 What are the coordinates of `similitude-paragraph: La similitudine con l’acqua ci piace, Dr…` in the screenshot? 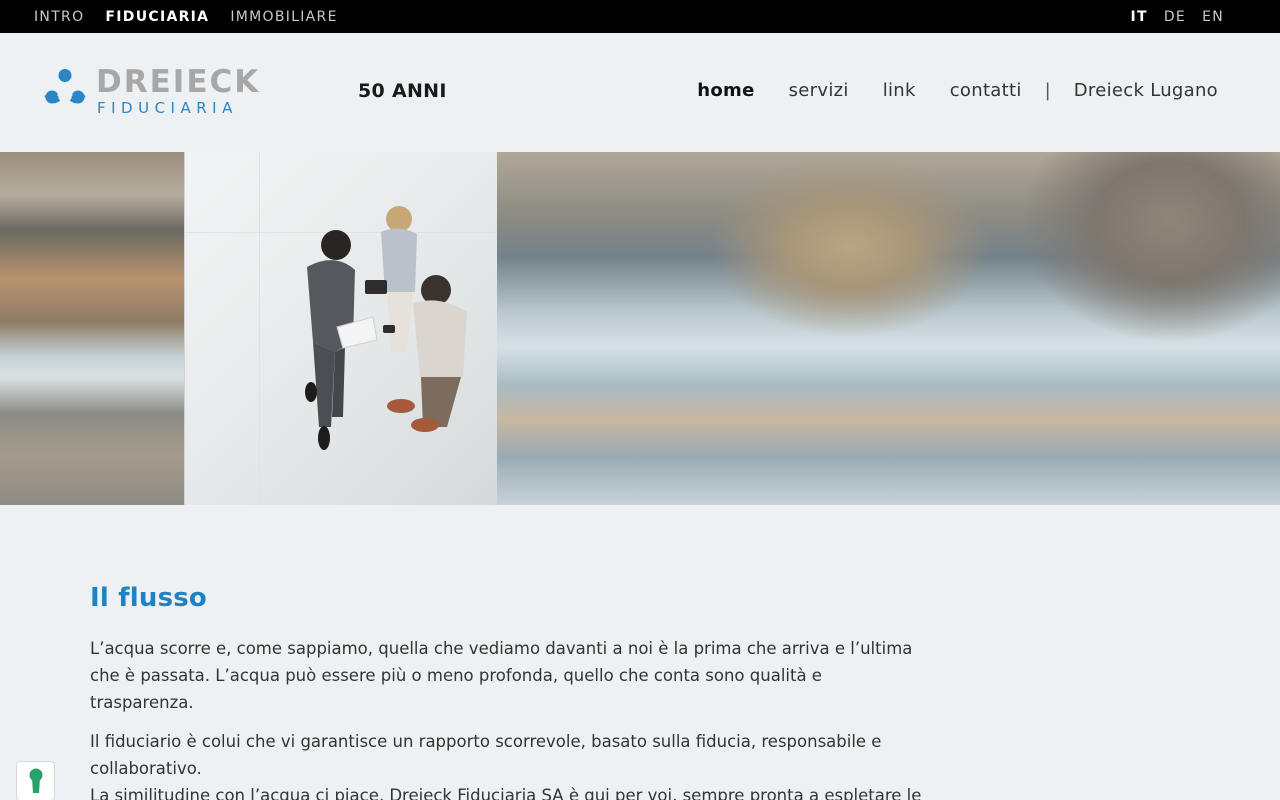 It's located at (506, 793).